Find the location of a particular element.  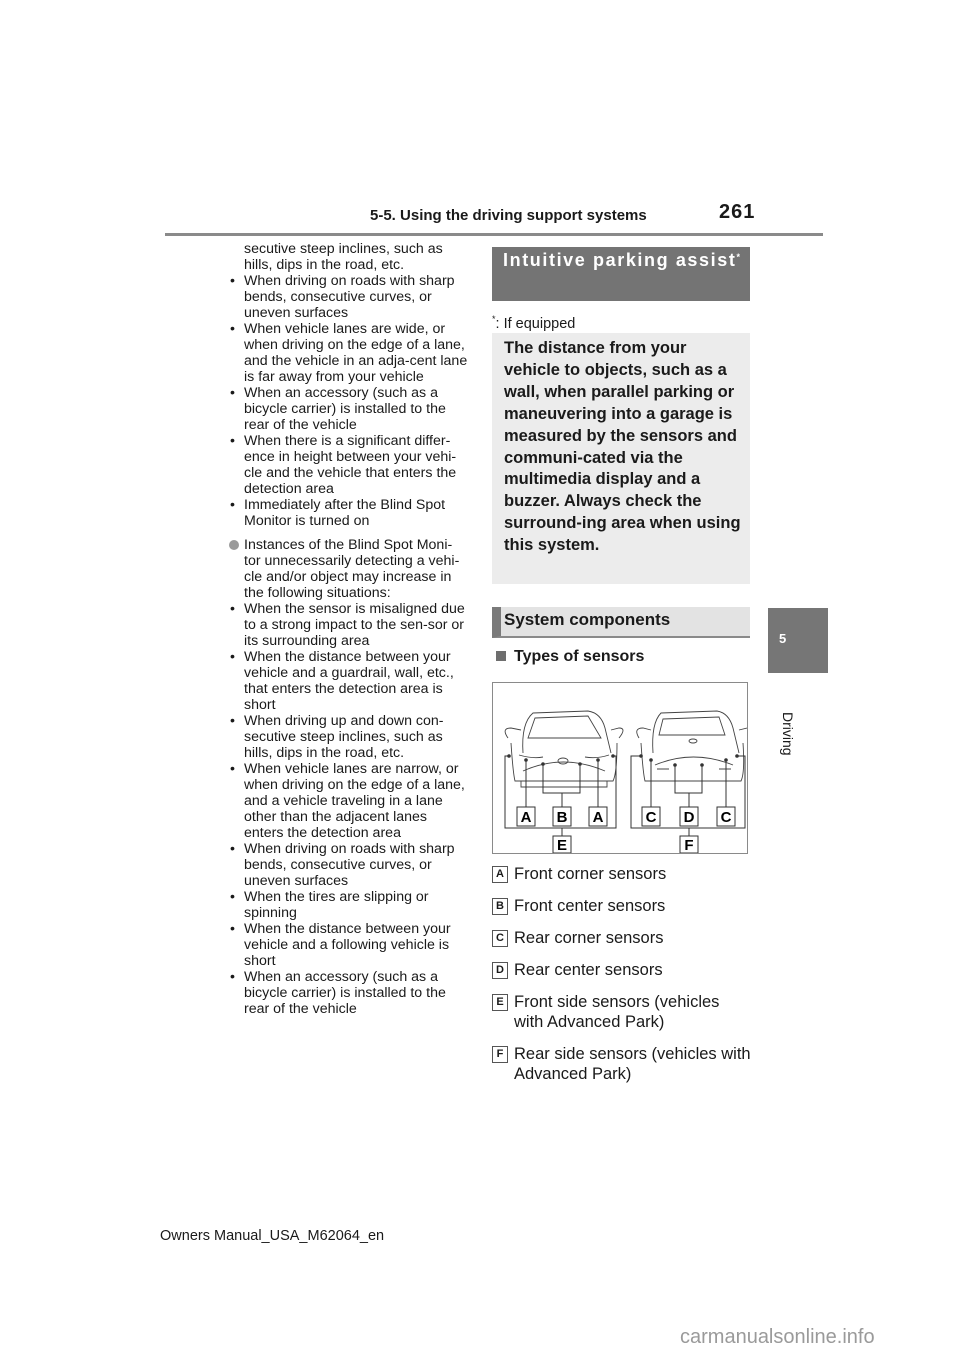

square-bullet-icon is located at coordinates (501, 656).